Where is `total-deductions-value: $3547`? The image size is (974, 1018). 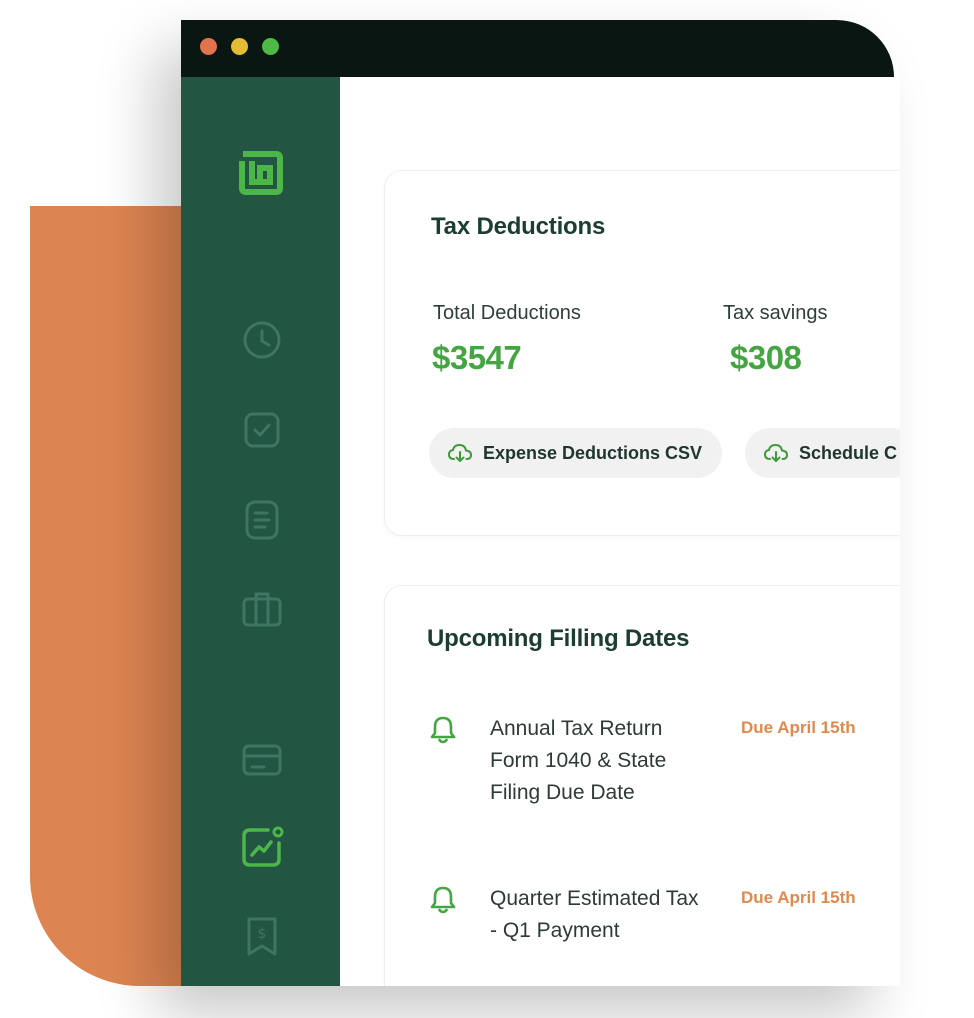
total-deductions-value: $3547 is located at coordinates (477, 357).